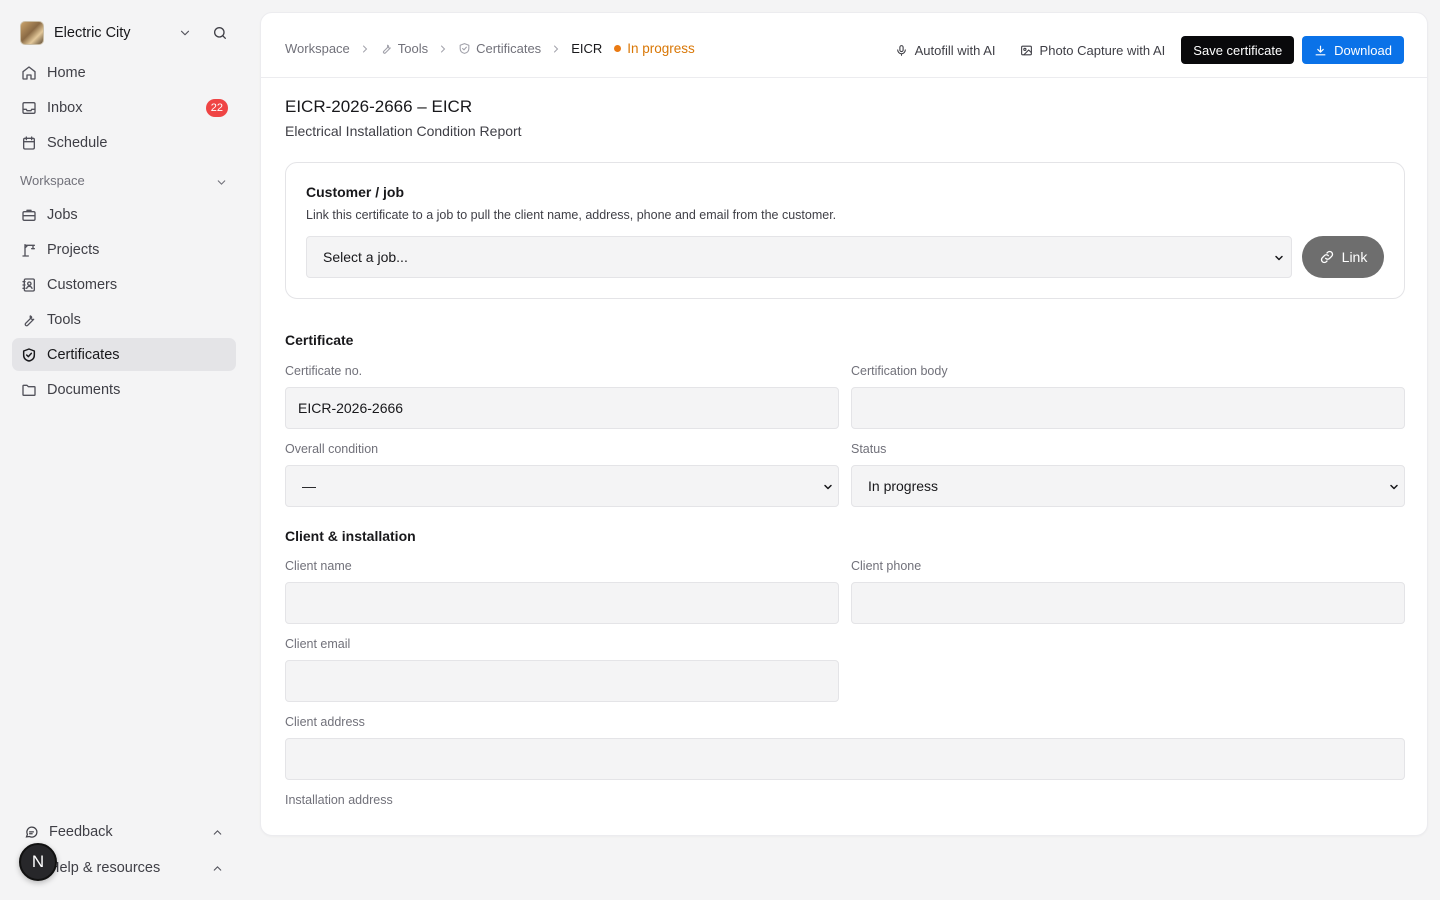 The height and width of the screenshot is (900, 1440). I want to click on link-icon, so click(1327, 257).